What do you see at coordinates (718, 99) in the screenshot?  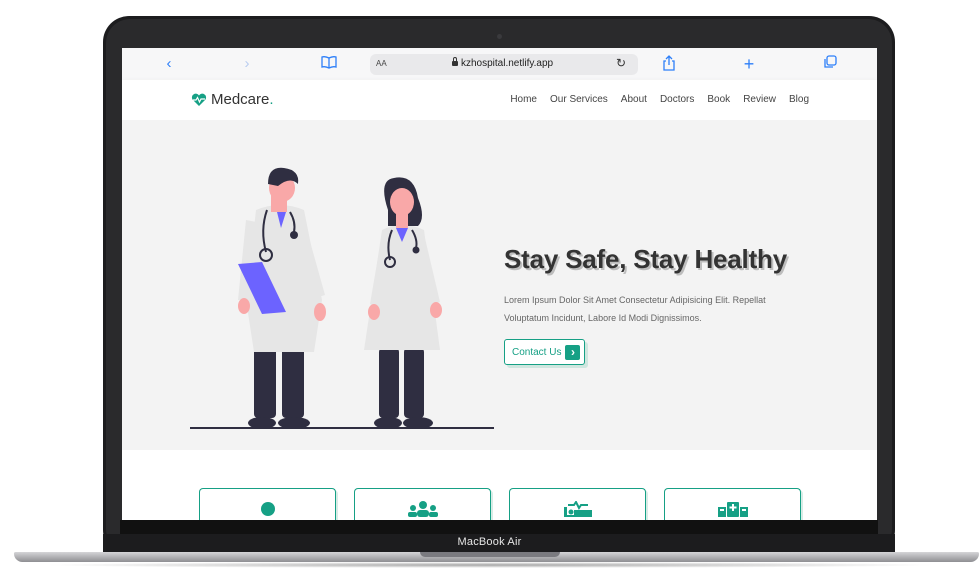 I see `nav-book: Book` at bounding box center [718, 99].